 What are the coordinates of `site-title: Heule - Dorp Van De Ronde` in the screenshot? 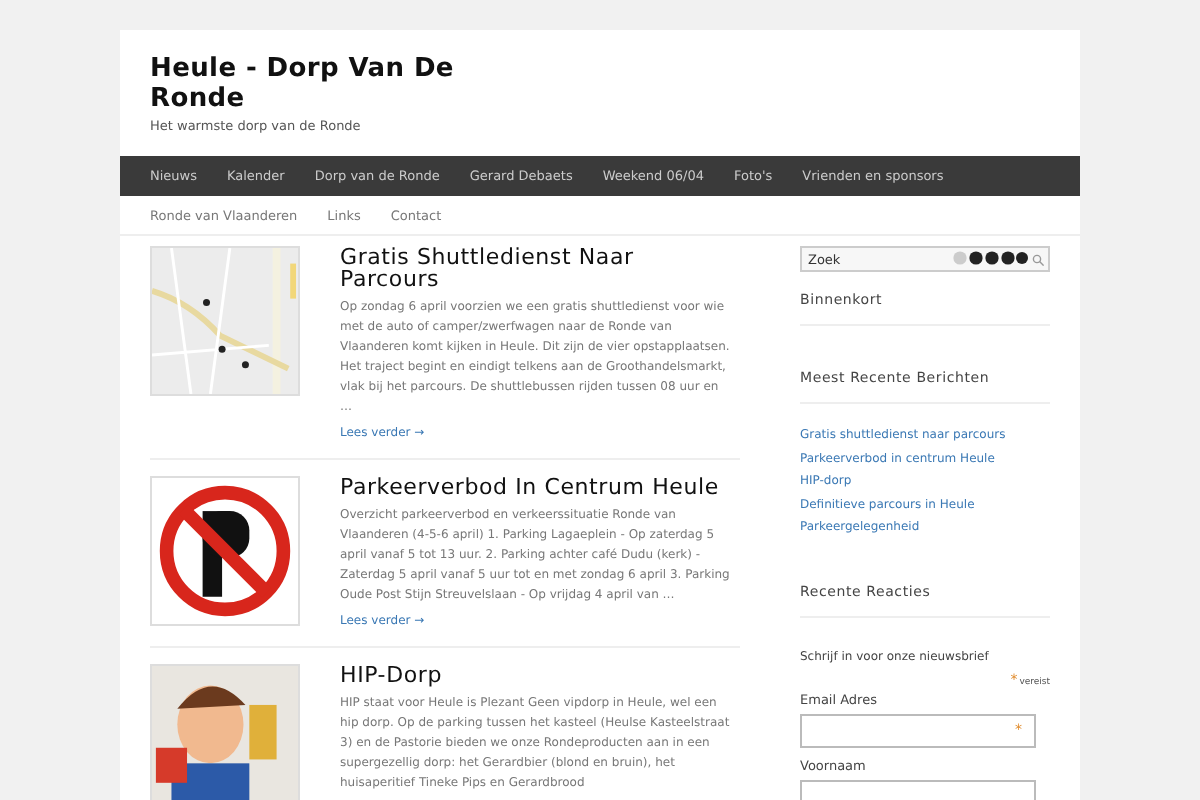 It's located at (320, 84).